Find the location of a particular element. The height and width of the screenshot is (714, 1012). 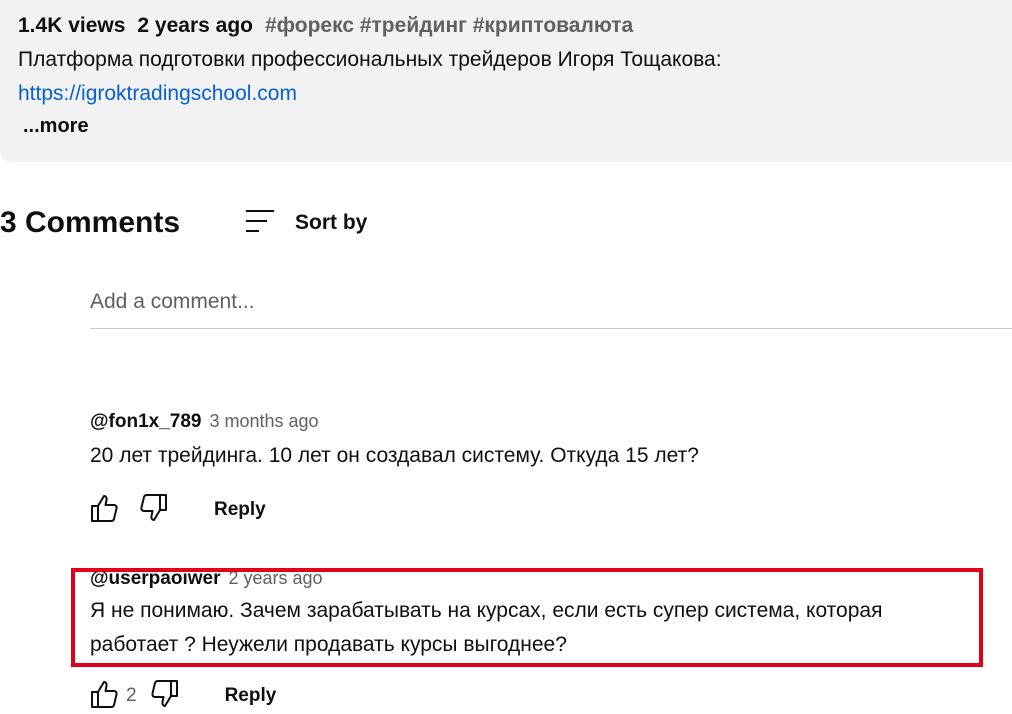

comment-header: @fon1x_789 3 months ago is located at coordinates (394, 422).